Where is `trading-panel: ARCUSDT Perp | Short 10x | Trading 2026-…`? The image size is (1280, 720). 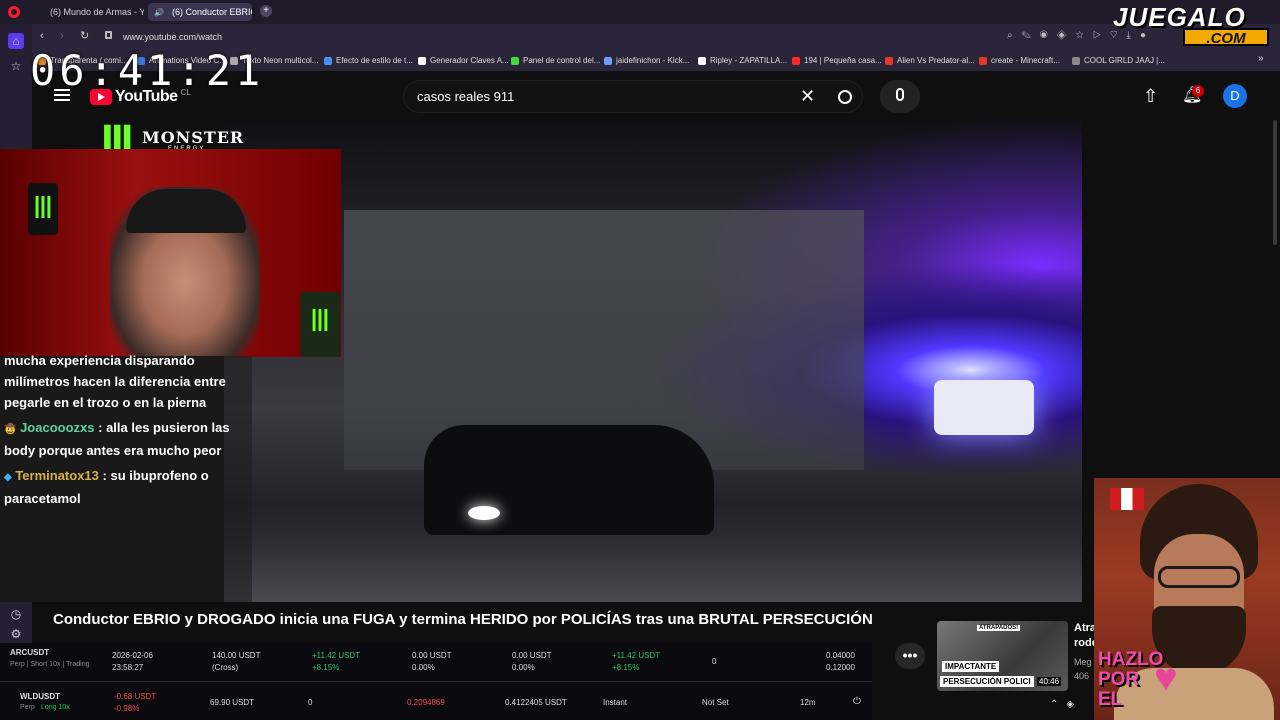
trading-panel: ARCUSDT Perp | Short 10x | Trading 2026-… is located at coordinates (436, 681).